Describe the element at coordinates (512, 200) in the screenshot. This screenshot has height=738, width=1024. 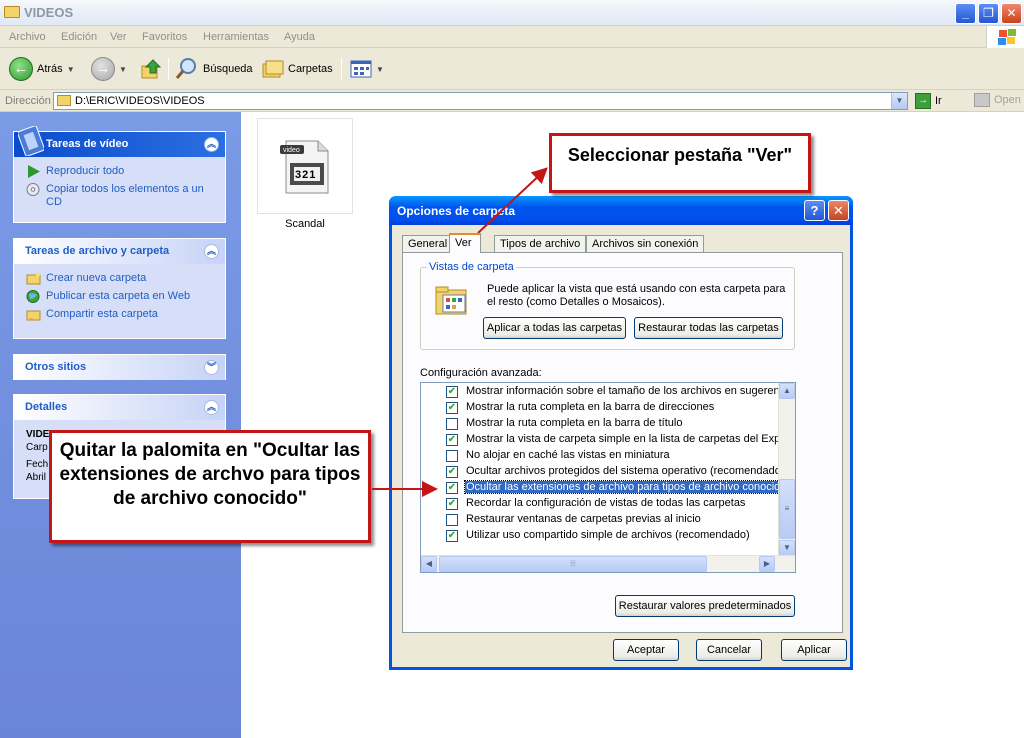
I see `arrow-to-annotation` at that location.